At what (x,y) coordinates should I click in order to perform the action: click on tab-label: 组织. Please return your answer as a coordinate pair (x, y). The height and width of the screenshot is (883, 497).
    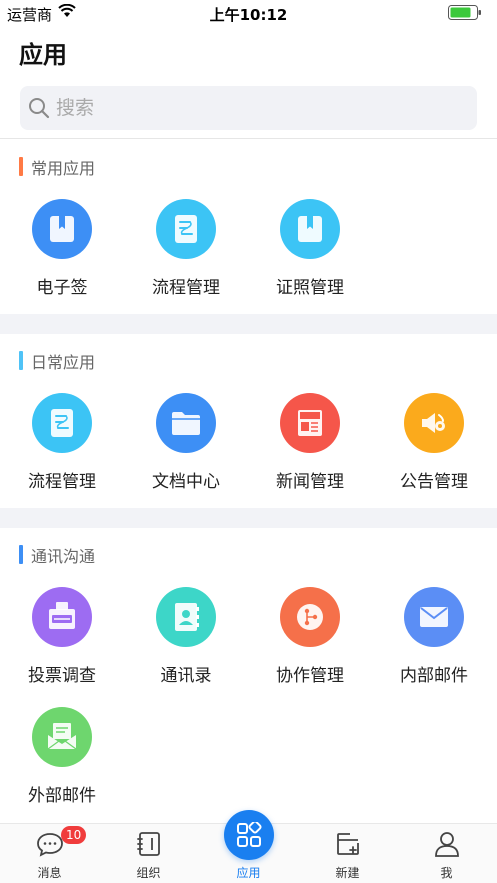
    Looking at the image, I should click on (148, 873).